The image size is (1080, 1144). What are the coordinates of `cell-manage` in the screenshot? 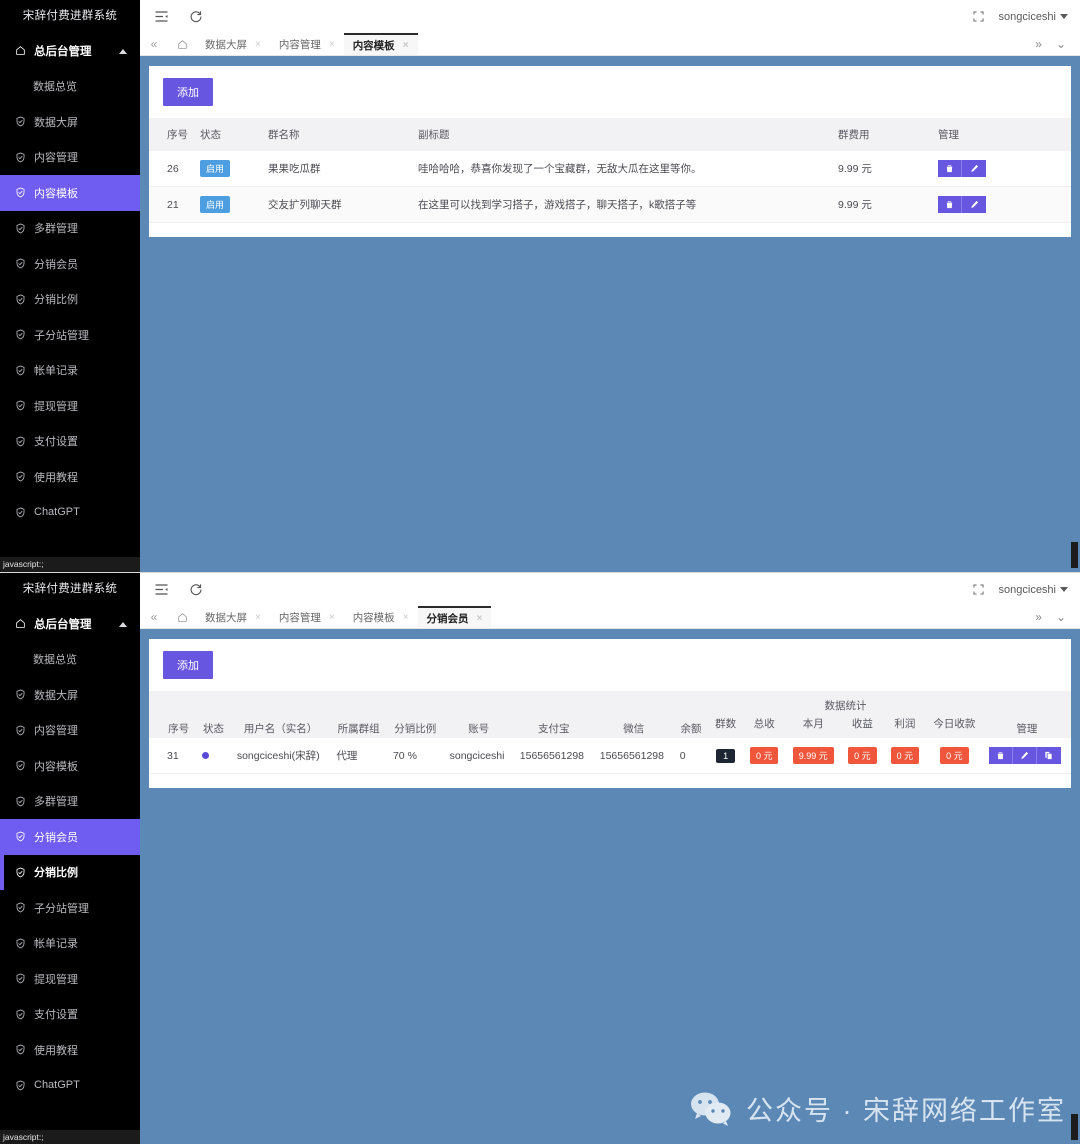 It's located at (1026, 756).